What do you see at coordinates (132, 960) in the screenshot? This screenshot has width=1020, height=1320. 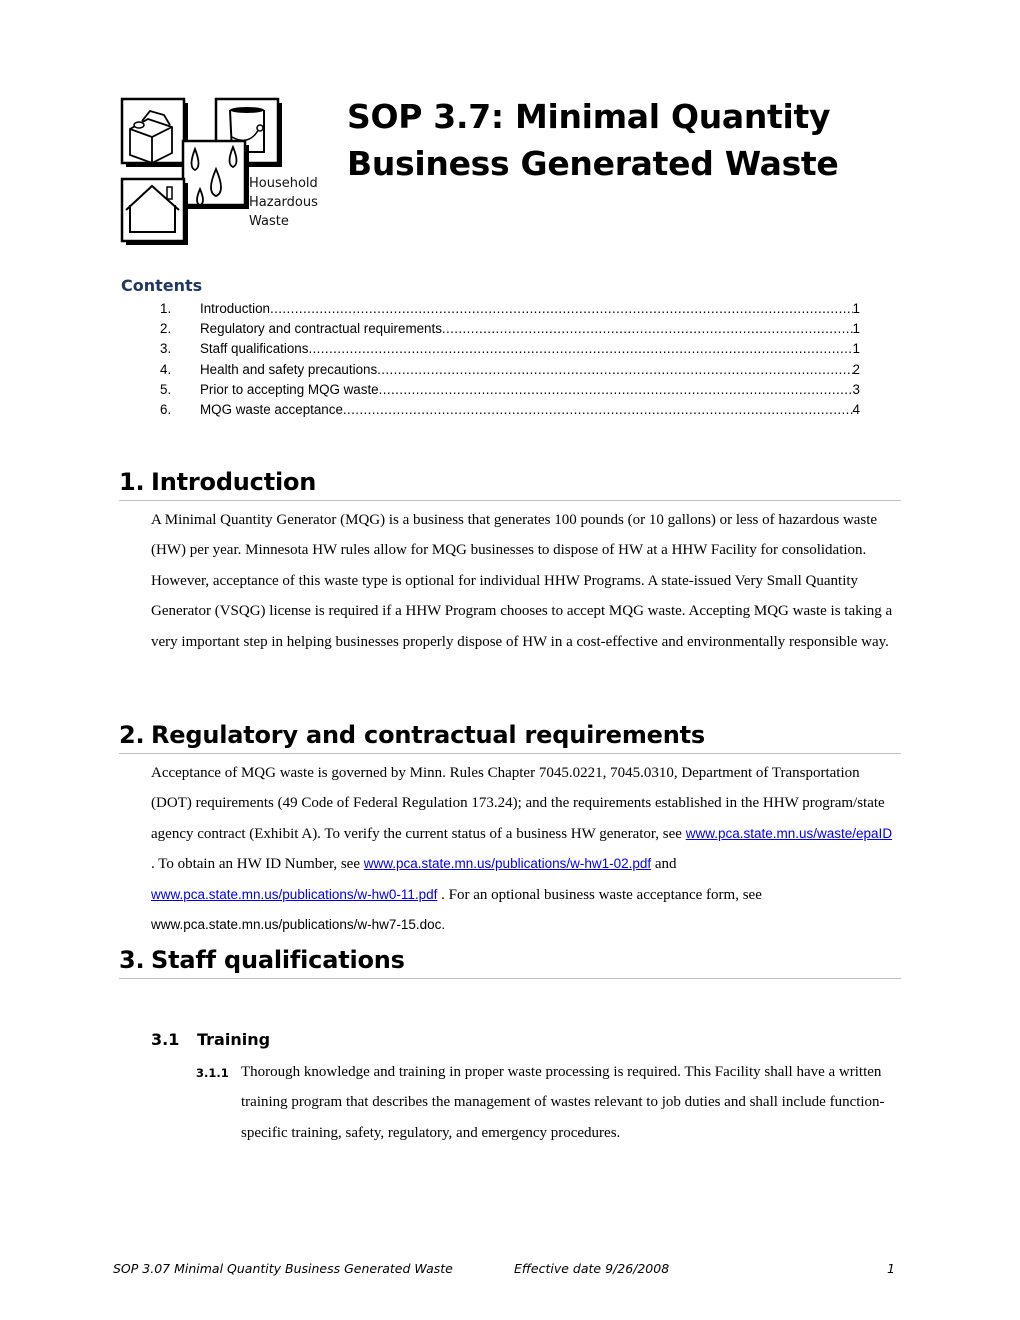 I see `section-number: 3.` at bounding box center [132, 960].